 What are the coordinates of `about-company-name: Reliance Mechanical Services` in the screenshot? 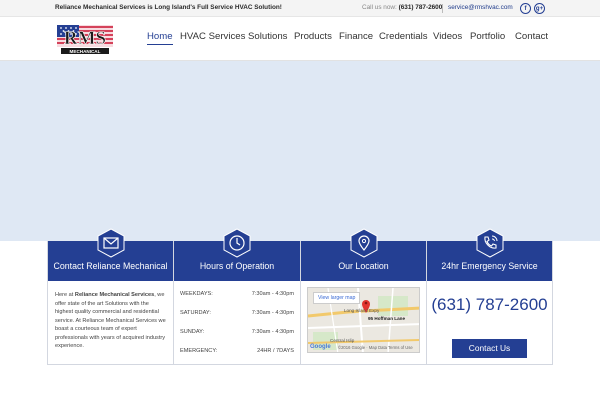 It's located at (114, 295).